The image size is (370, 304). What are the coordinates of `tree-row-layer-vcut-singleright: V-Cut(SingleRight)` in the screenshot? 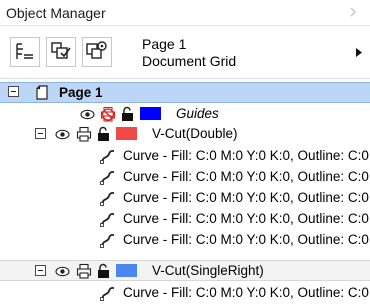 It's located at (185, 270).